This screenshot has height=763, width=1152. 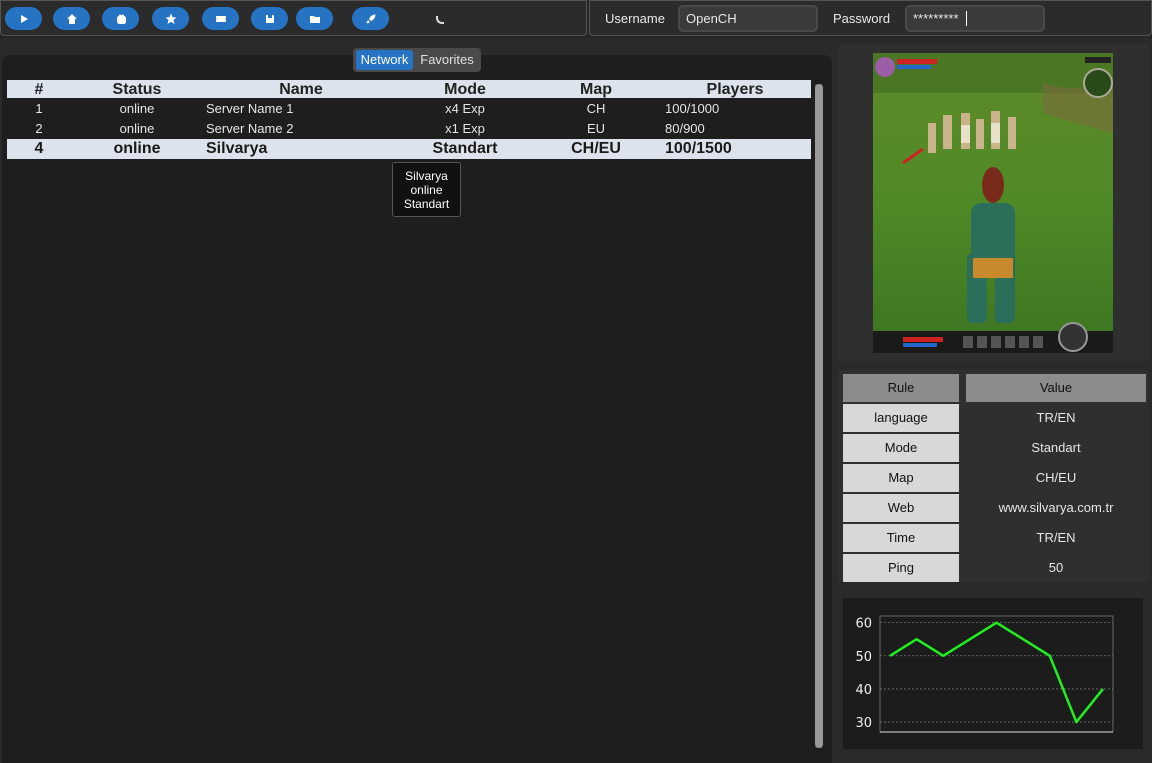 I want to click on ping-chart-svg: 60 50 40 30, so click(x=984, y=674).